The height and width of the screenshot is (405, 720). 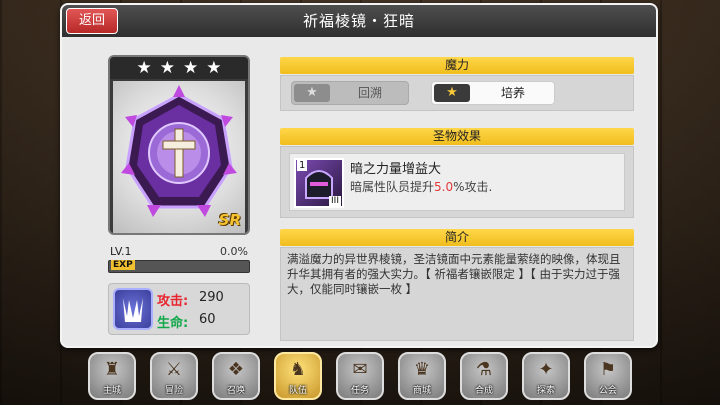 What do you see at coordinates (121, 251) in the screenshot?
I see `level-label: LV.1` at bounding box center [121, 251].